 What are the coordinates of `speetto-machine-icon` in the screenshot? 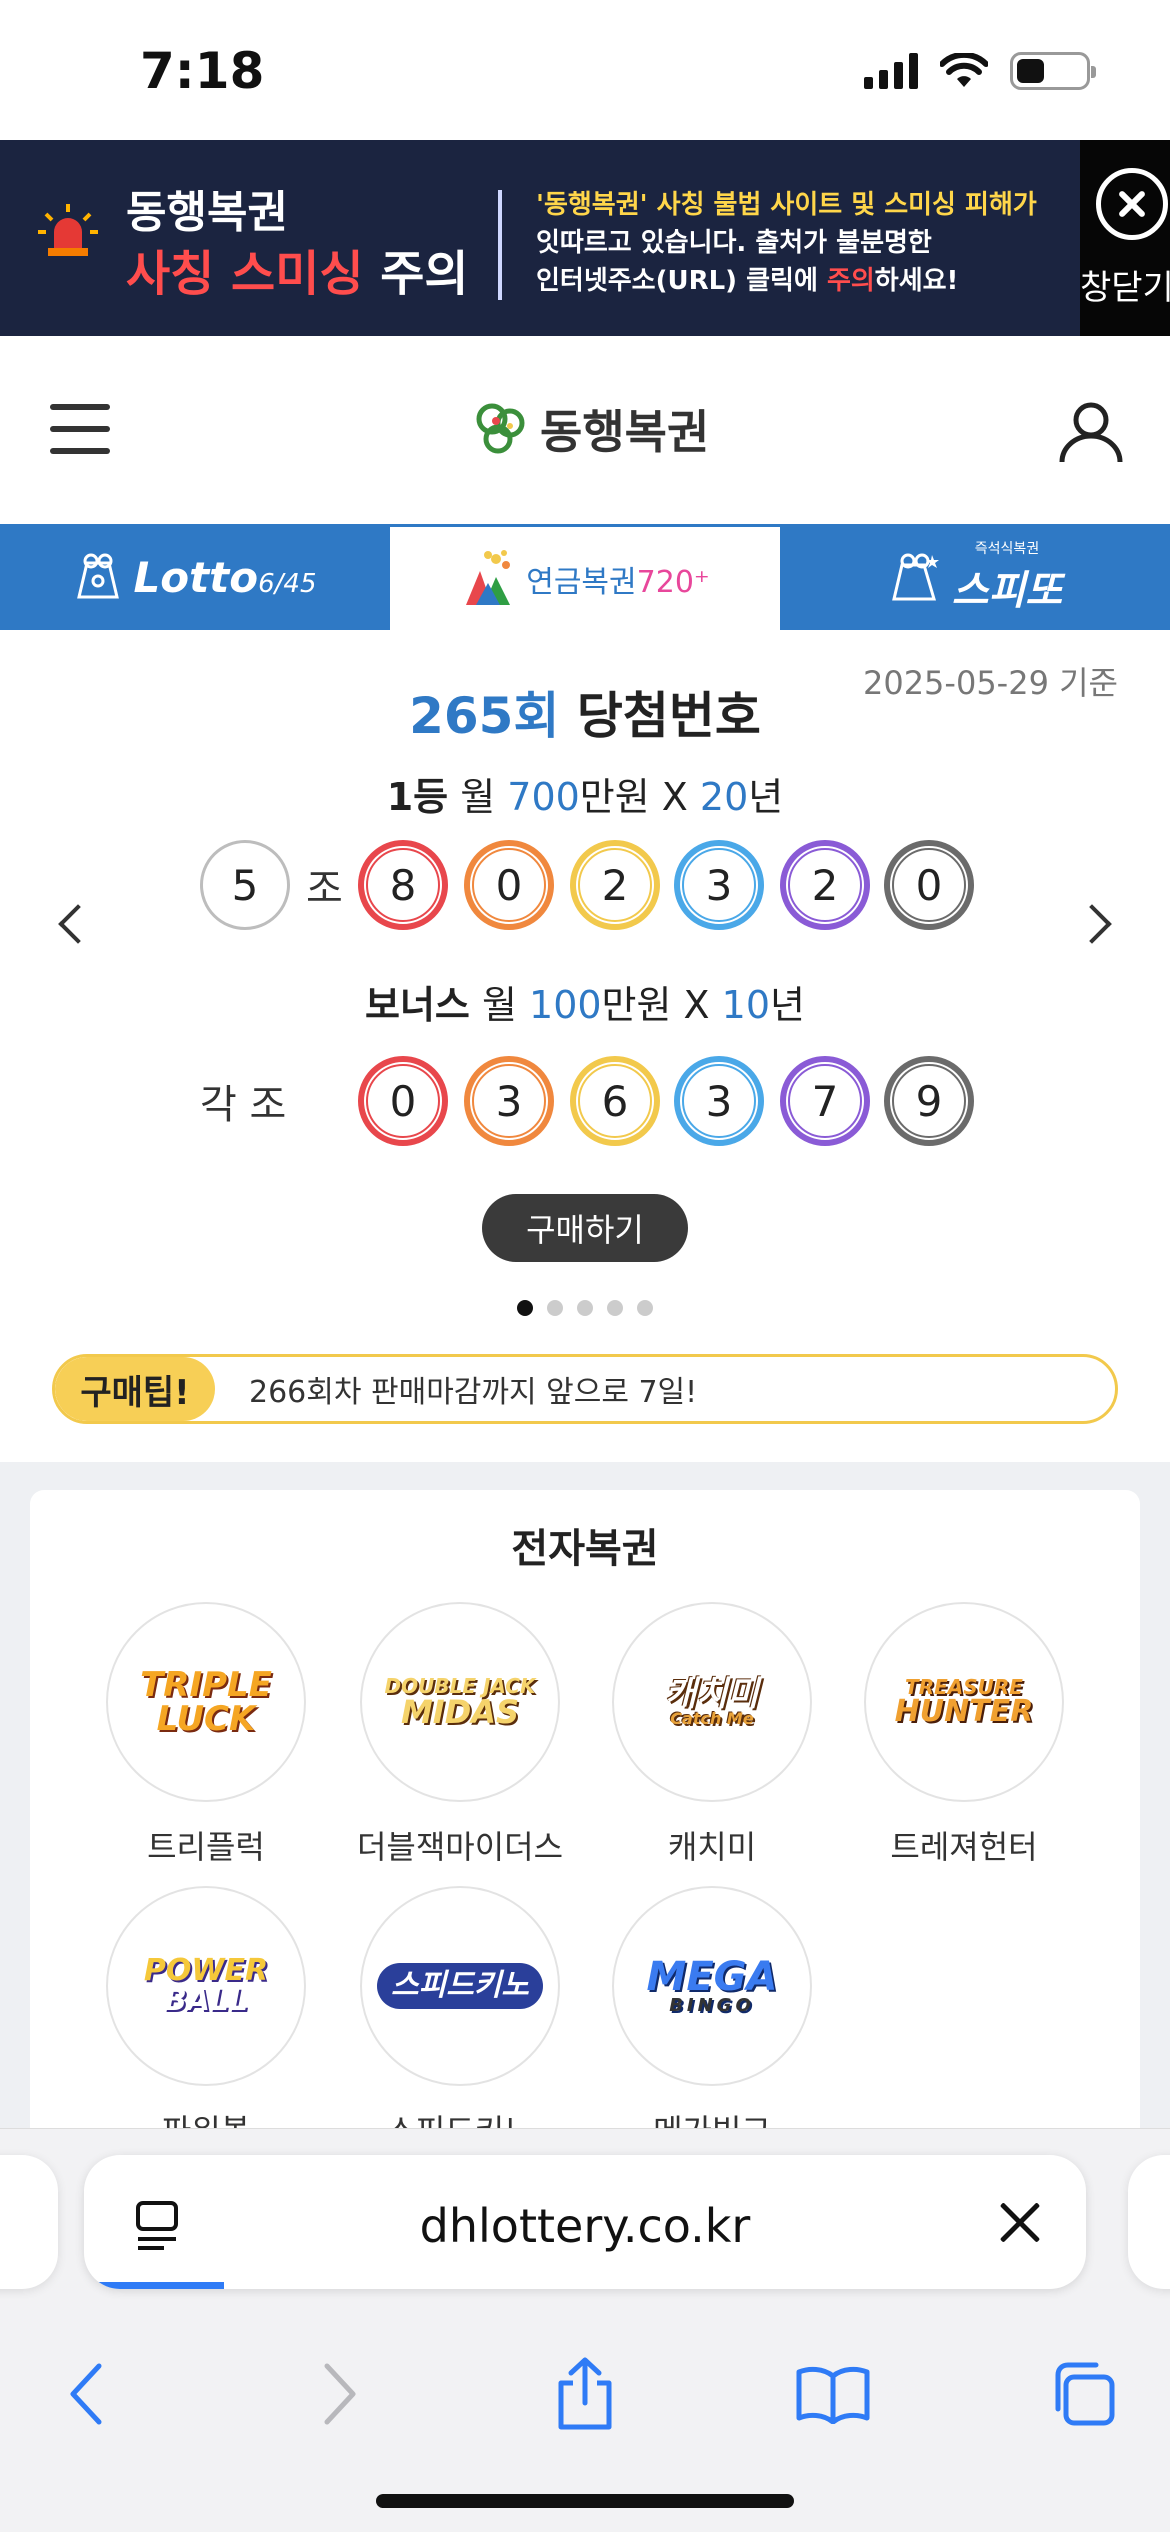 It's located at (915, 577).